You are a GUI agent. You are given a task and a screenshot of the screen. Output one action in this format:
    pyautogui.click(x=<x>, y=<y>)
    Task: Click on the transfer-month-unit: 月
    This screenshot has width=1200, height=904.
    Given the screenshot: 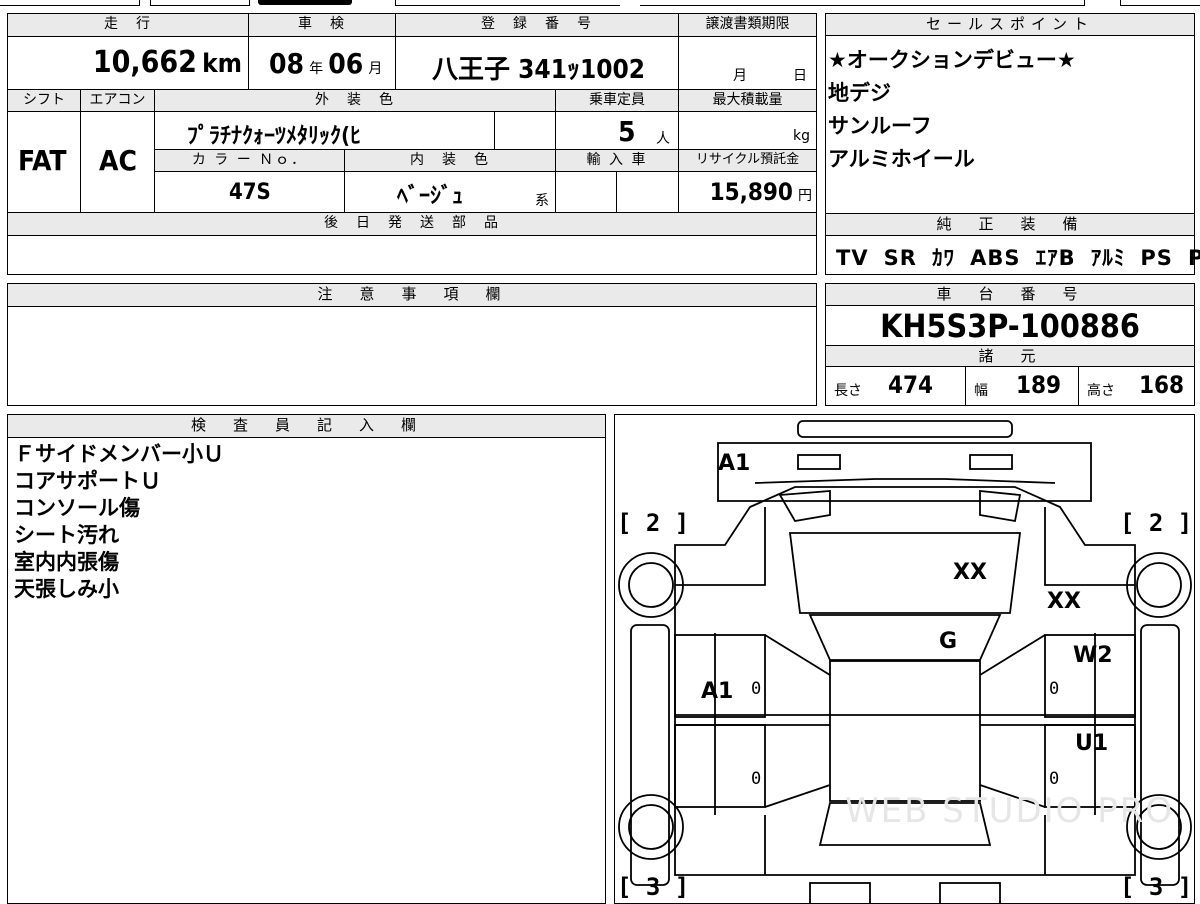 What is the action you would take?
    pyautogui.click(x=740, y=76)
    